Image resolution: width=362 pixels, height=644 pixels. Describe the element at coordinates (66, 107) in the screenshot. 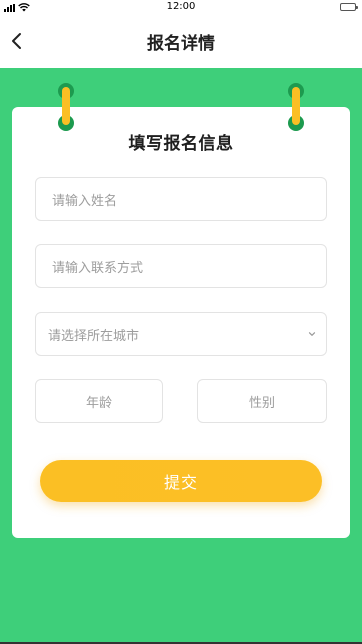

I see `binder-ring-left` at that location.